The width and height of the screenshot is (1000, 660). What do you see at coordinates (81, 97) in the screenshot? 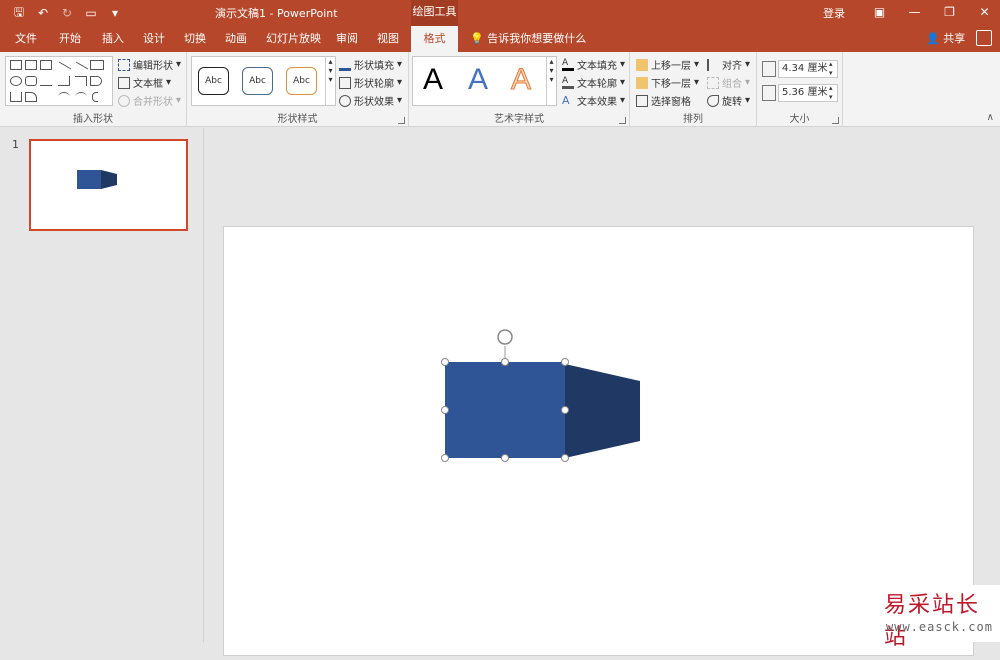
I see `shape-curve-icon` at bounding box center [81, 97].